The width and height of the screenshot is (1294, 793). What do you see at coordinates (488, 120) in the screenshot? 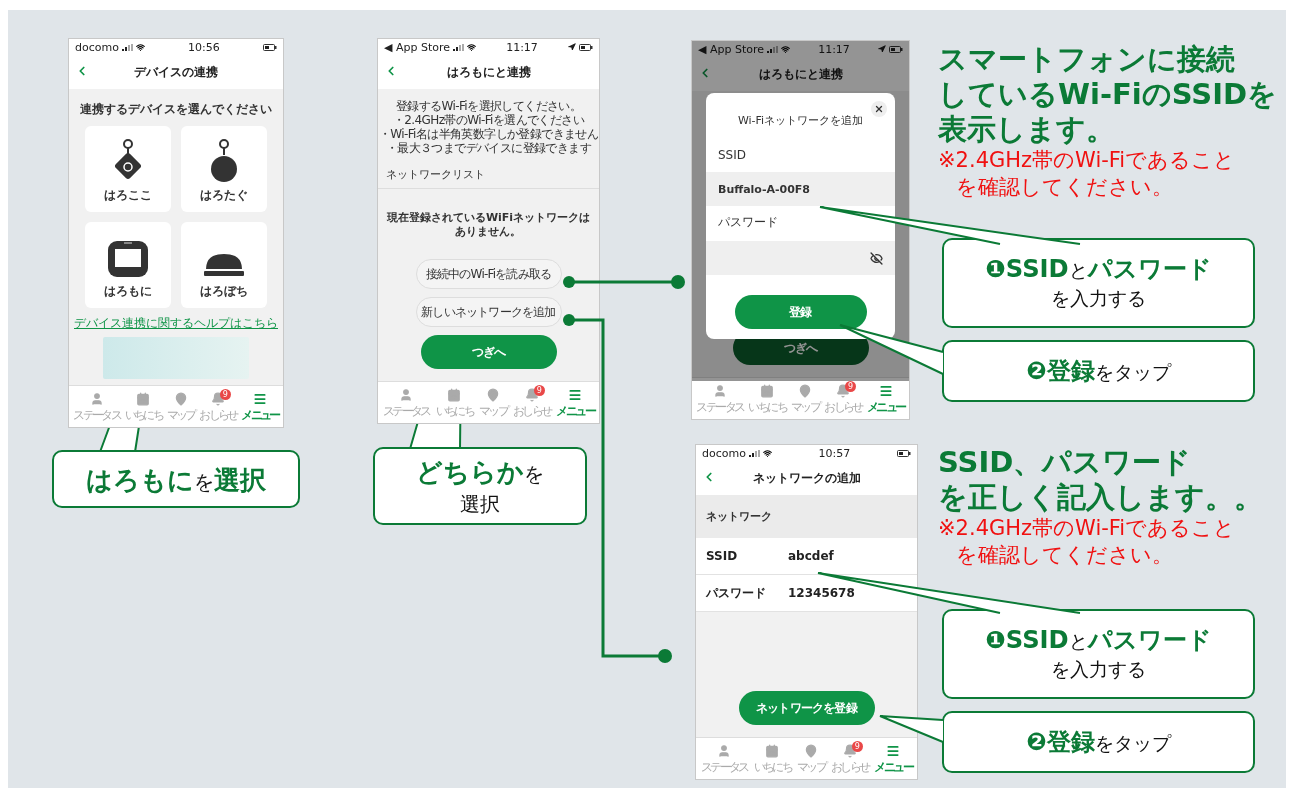
I see `instruction-text: ・2.4GHz帯のWi-Fiを選んでください` at bounding box center [488, 120].